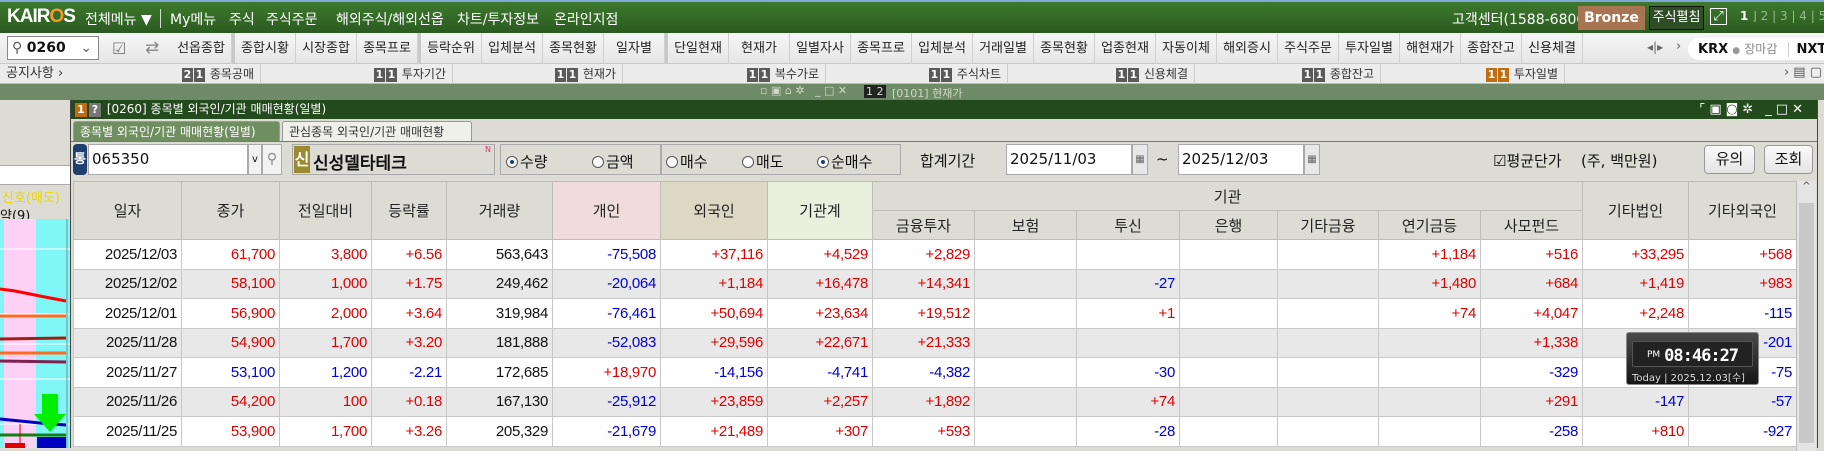 Image resolution: width=1824 pixels, height=451 pixels. Describe the element at coordinates (1522, 74) in the screenshot. I see `quick-tab: 11 투자일별` at that location.